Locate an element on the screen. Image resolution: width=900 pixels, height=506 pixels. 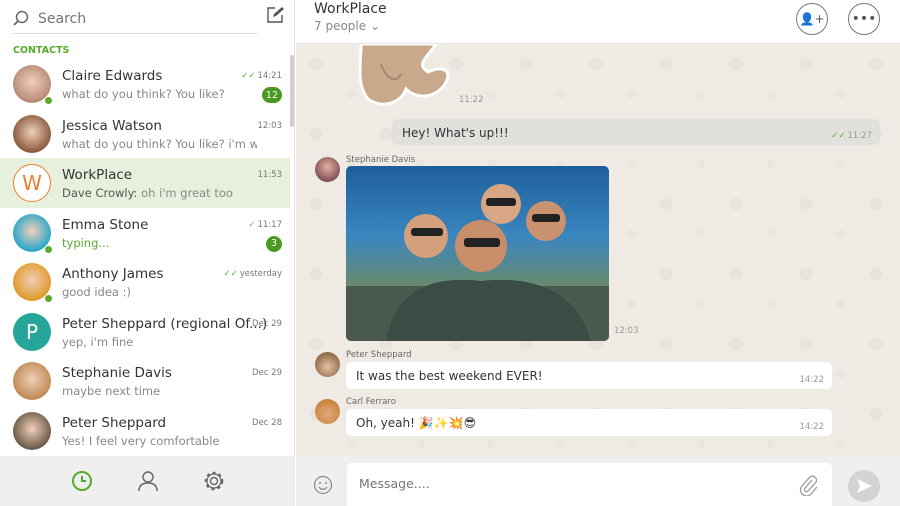
bottom-nav is located at coordinates (147, 481).